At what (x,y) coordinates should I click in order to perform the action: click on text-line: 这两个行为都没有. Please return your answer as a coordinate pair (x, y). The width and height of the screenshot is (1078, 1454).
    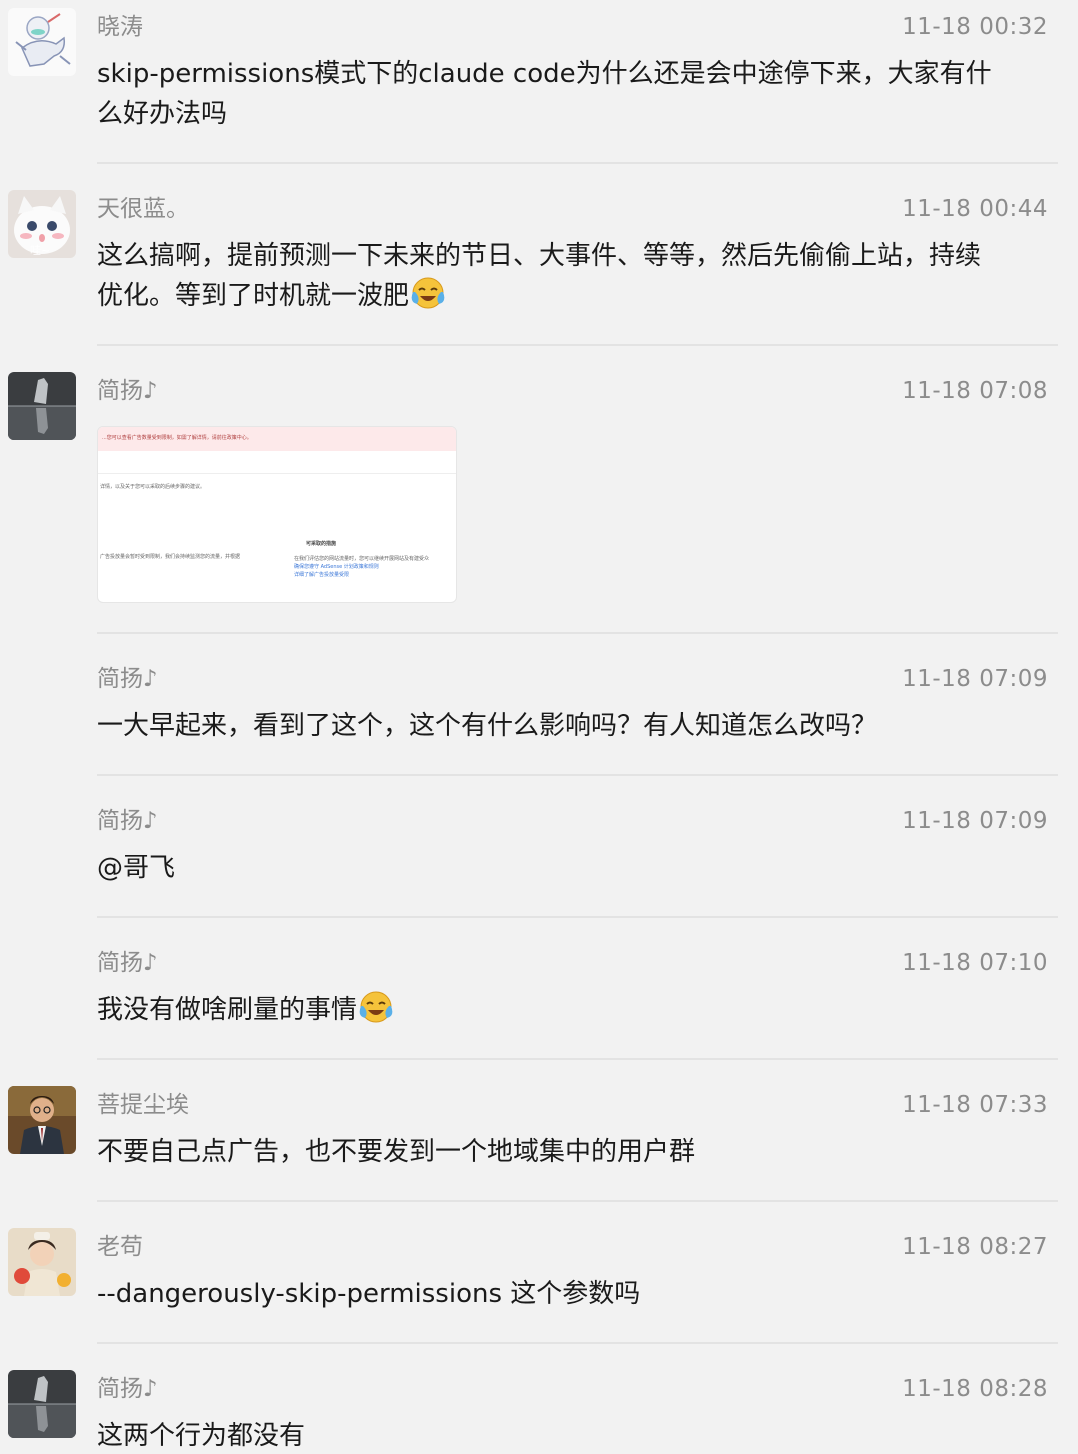
    Looking at the image, I should click on (201, 1436).